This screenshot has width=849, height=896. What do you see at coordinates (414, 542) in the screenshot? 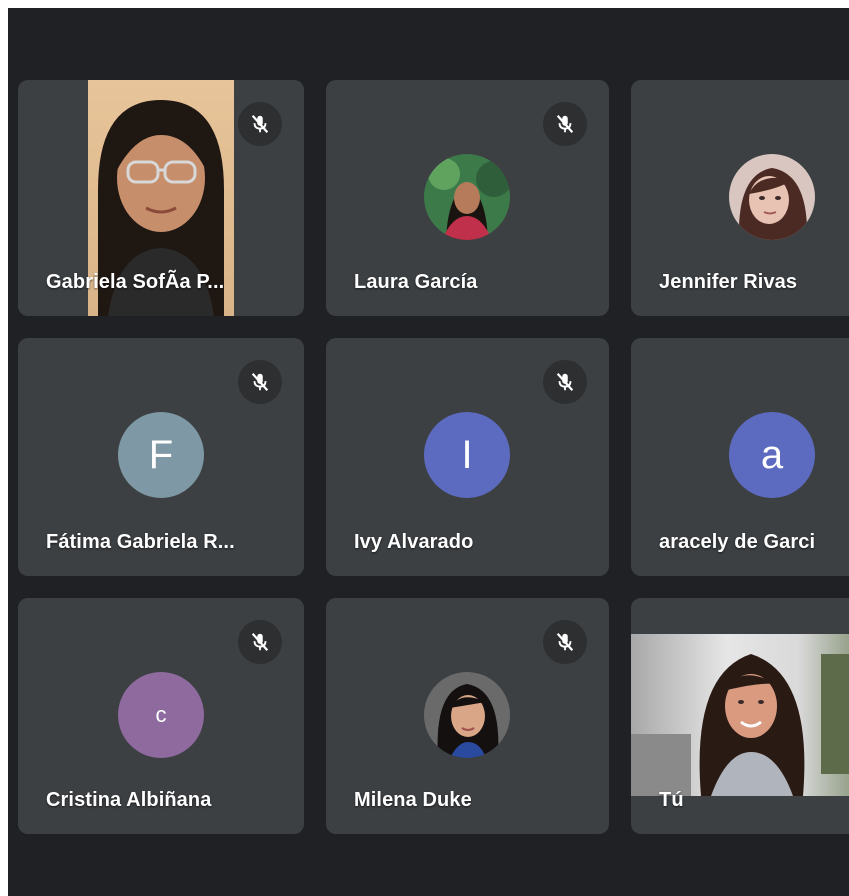
I see `participant-name: Ivy Alvarado` at bounding box center [414, 542].